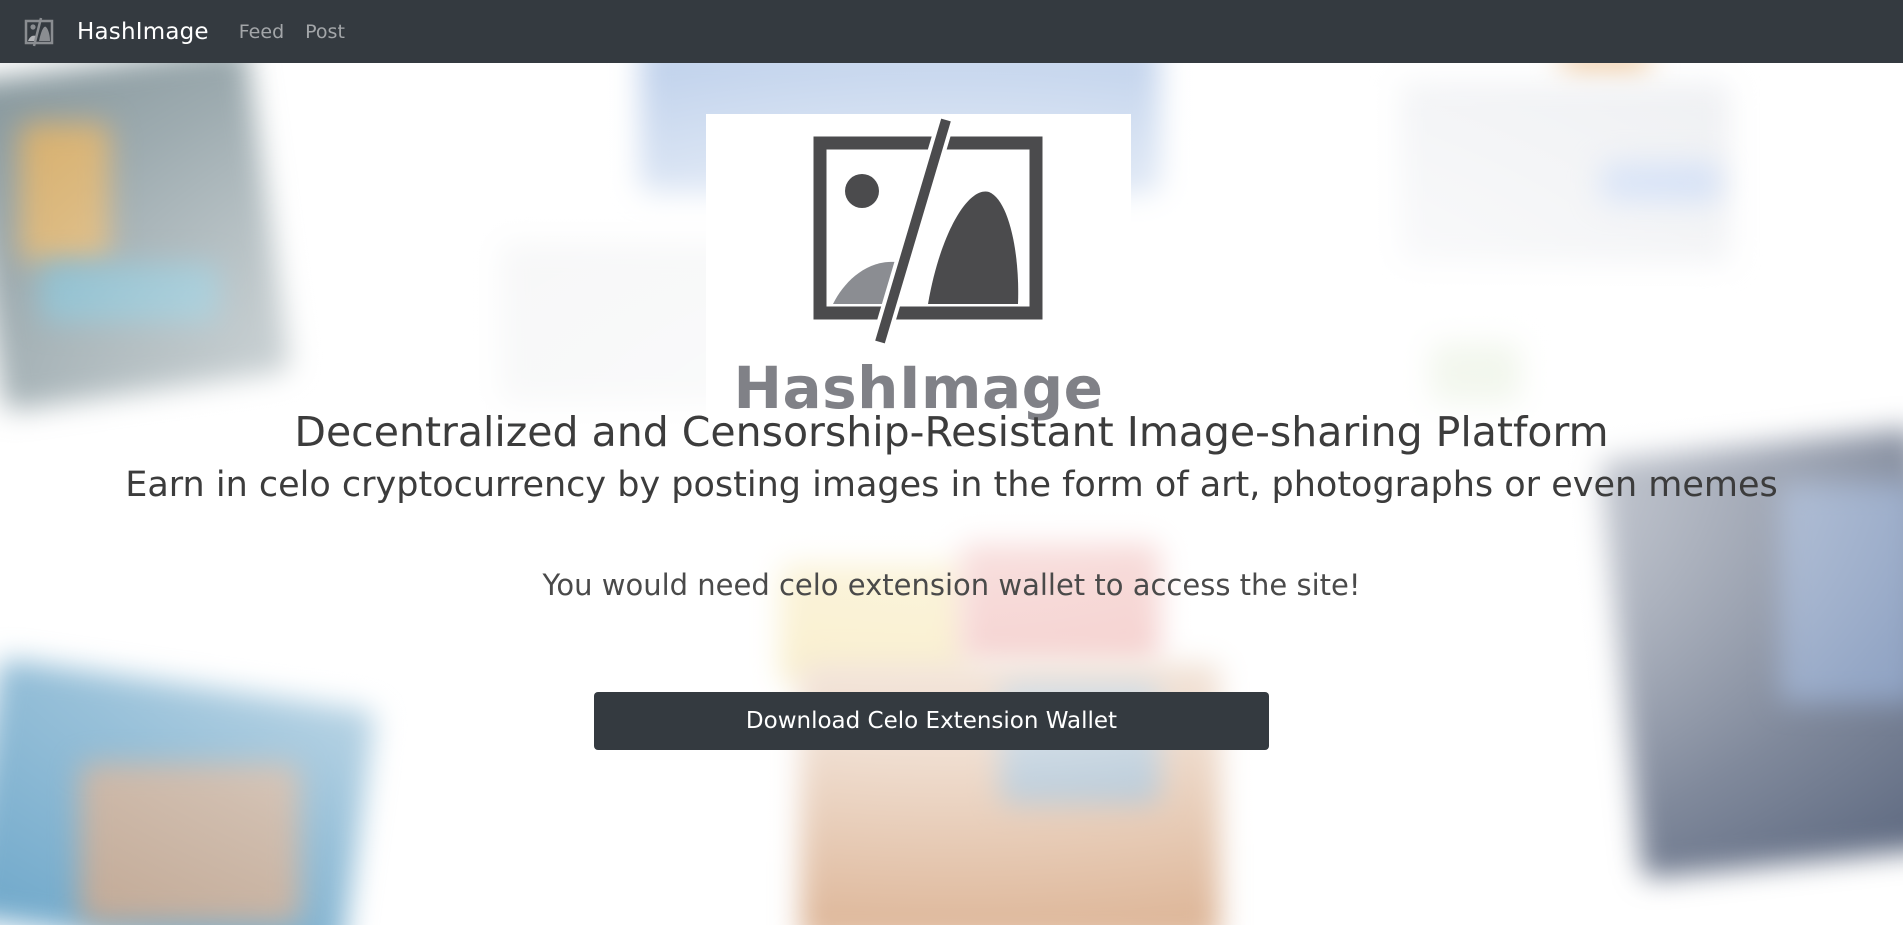 The image size is (1903, 925). What do you see at coordinates (928, 231) in the screenshot?
I see `image-slash-icon` at bounding box center [928, 231].